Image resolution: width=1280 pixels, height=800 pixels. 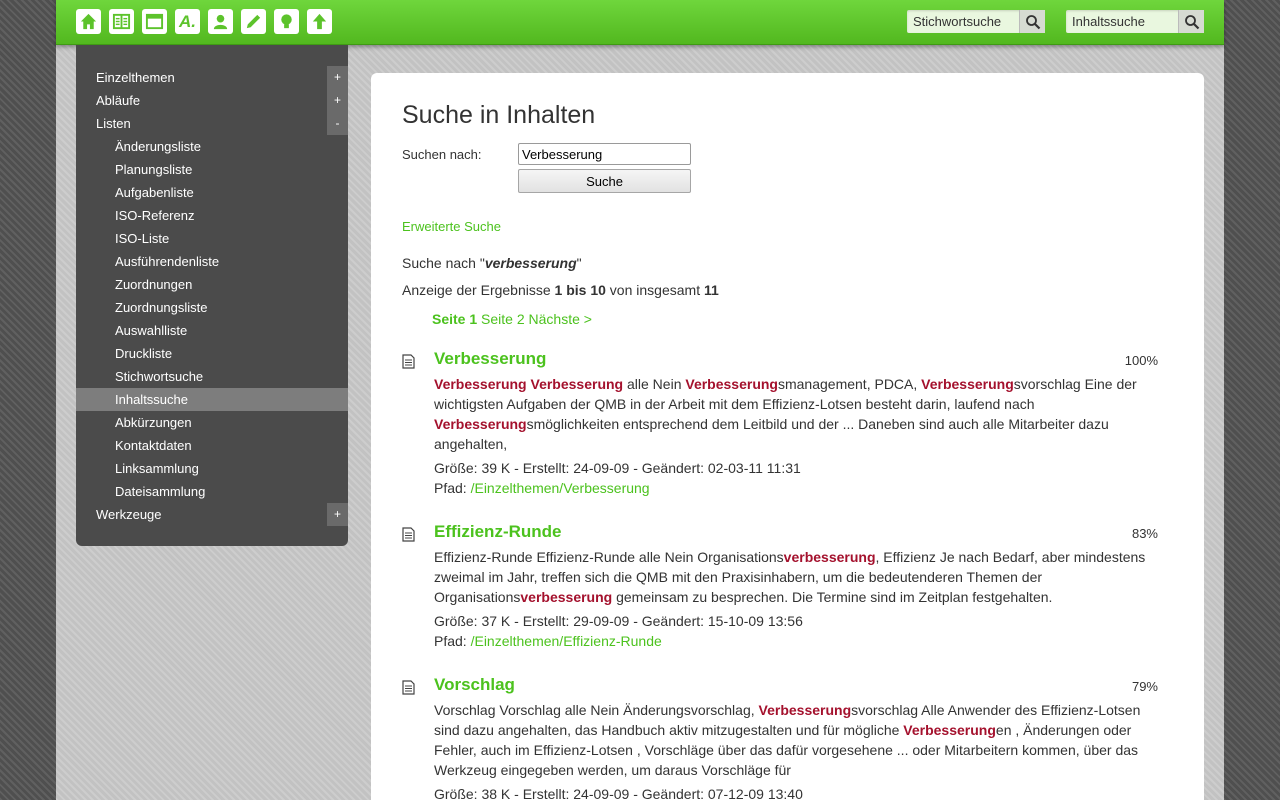 I want to click on sidebar-item-label: Abläufe, so click(x=118, y=100).